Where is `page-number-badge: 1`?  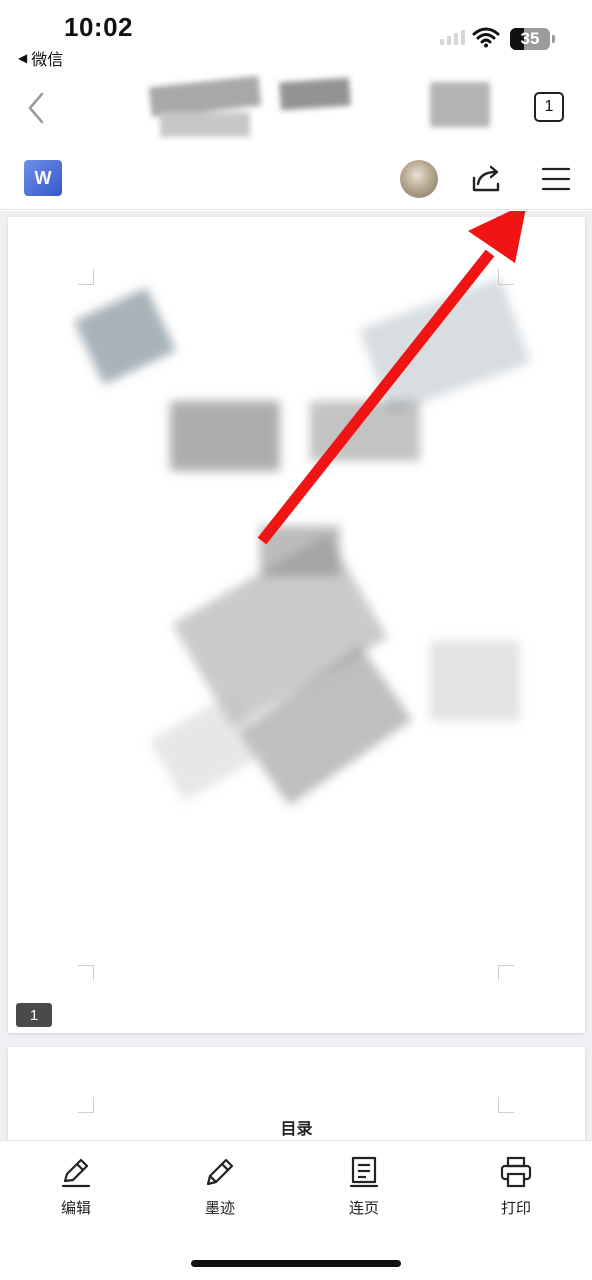 page-number-badge: 1 is located at coordinates (34, 1015).